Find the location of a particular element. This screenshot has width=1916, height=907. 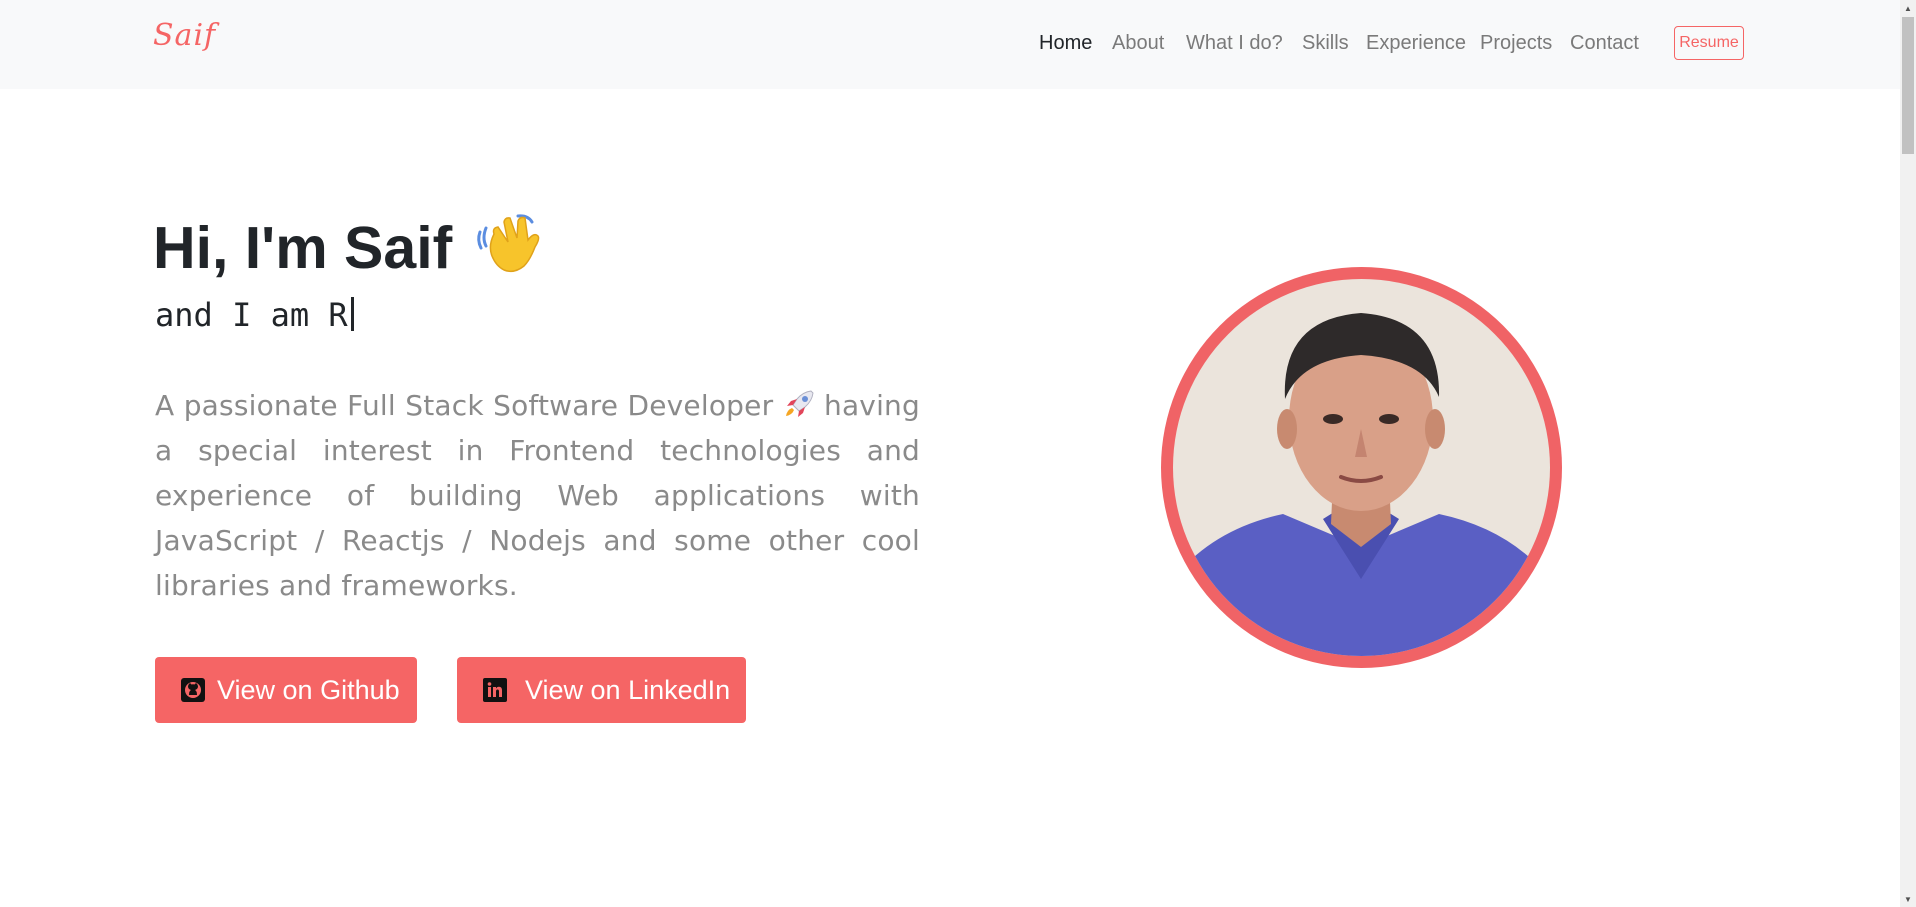

resume-button: Resume is located at coordinates (1709, 43).